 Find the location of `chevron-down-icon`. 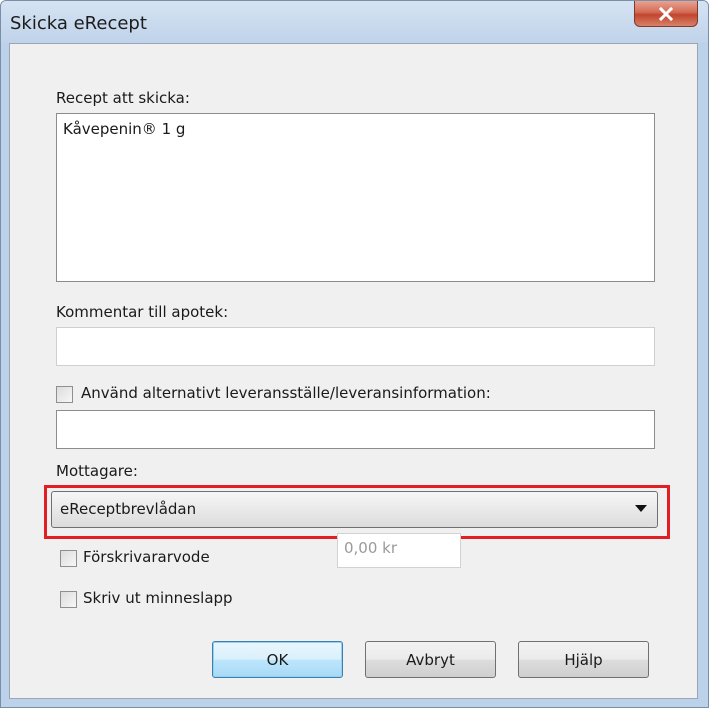

chevron-down-icon is located at coordinates (641, 508).